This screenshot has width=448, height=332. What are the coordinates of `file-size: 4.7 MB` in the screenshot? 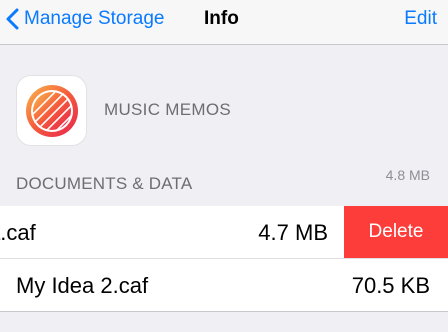 It's located at (293, 232).